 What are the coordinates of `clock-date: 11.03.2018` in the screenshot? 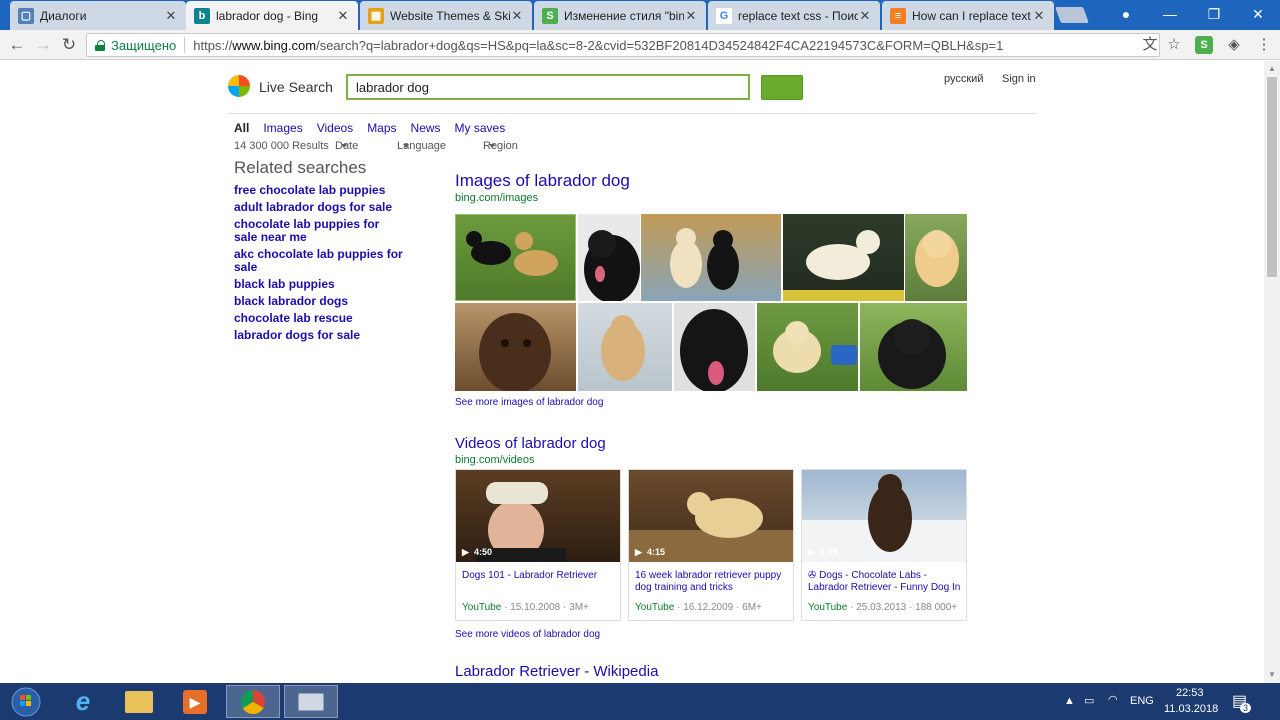 It's located at (1191, 709).